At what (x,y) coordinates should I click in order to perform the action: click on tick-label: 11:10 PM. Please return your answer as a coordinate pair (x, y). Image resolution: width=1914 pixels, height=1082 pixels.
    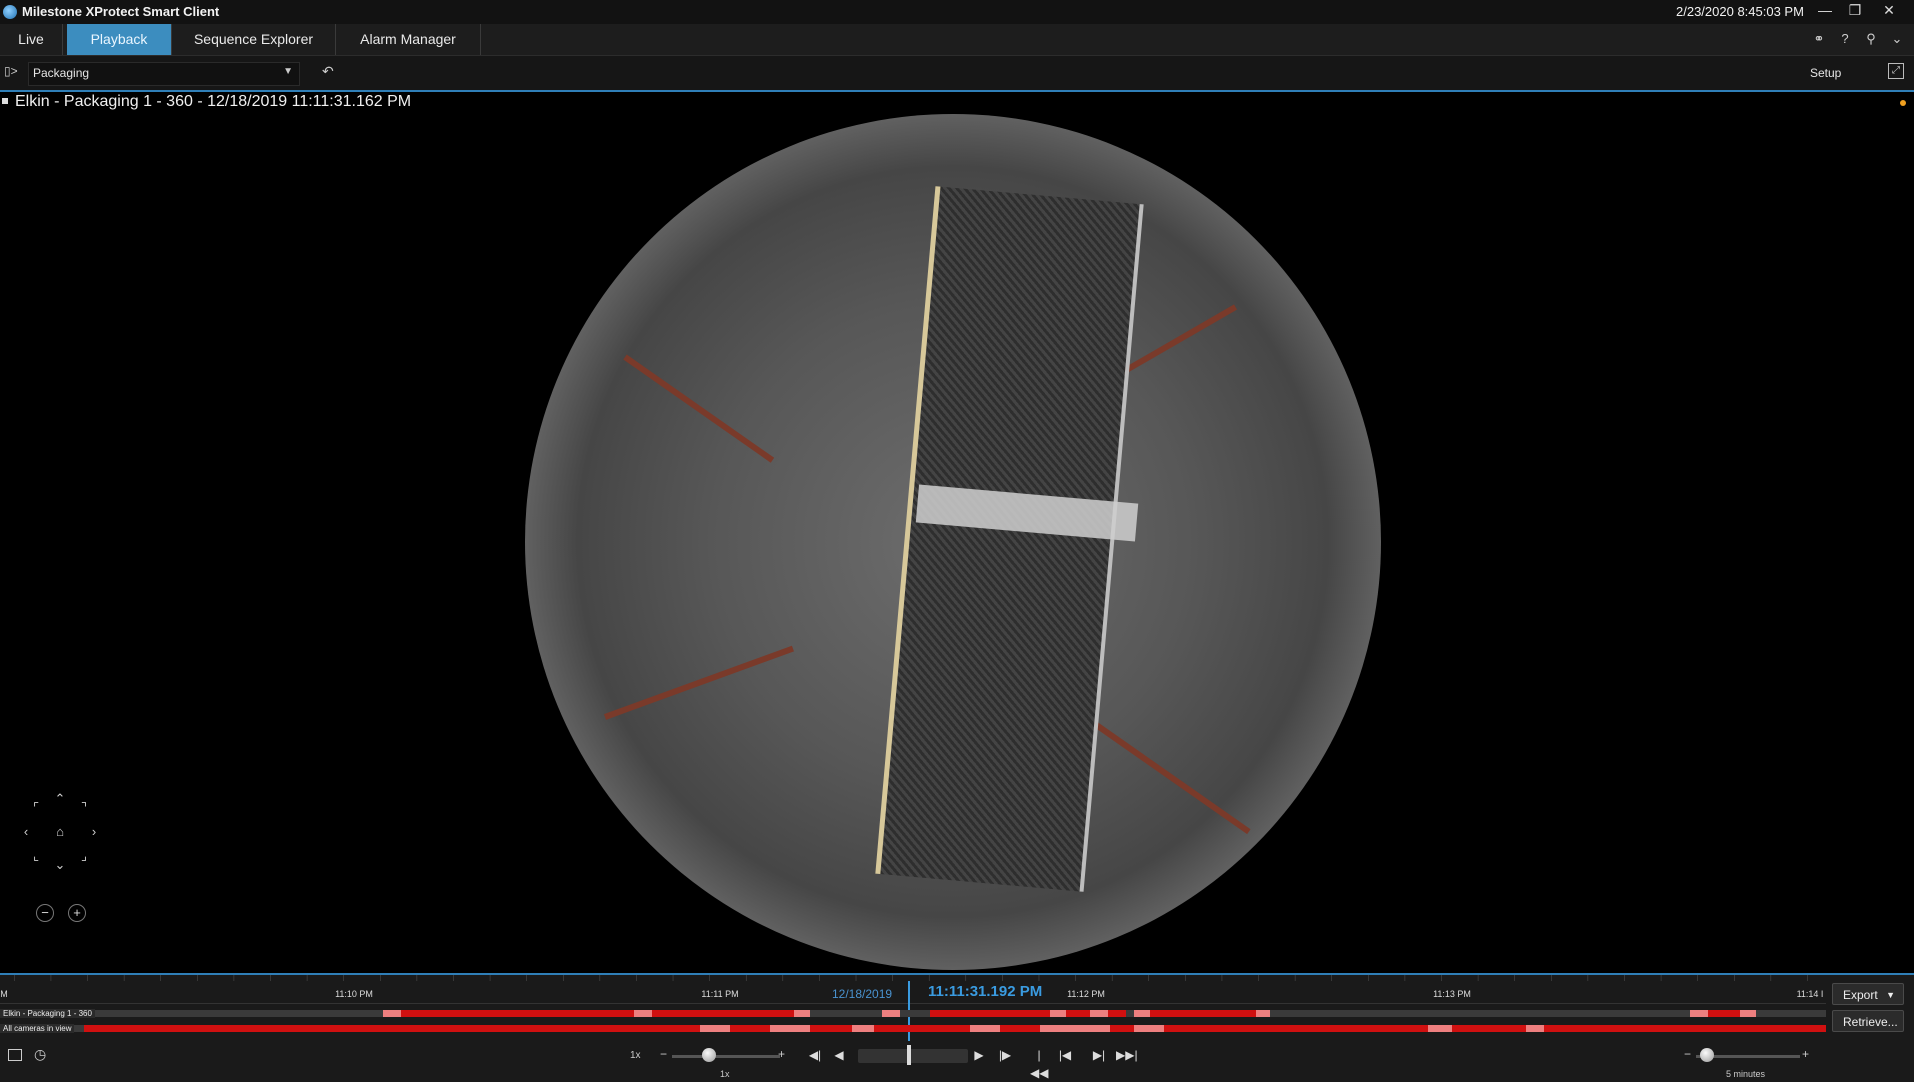
    Looking at the image, I should click on (354, 994).